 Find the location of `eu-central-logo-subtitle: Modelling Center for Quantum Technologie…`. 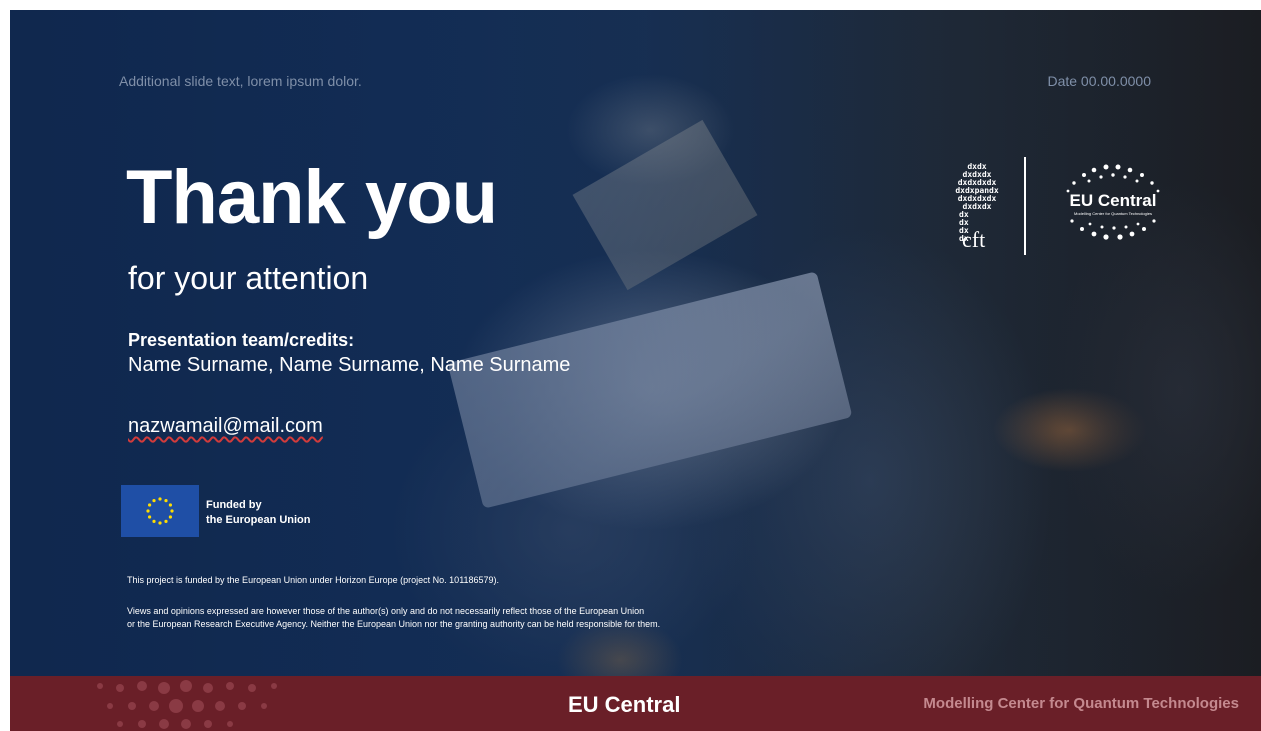

eu-central-logo-subtitle: Modelling Center for Quantum Technologie… is located at coordinates (1113, 213).